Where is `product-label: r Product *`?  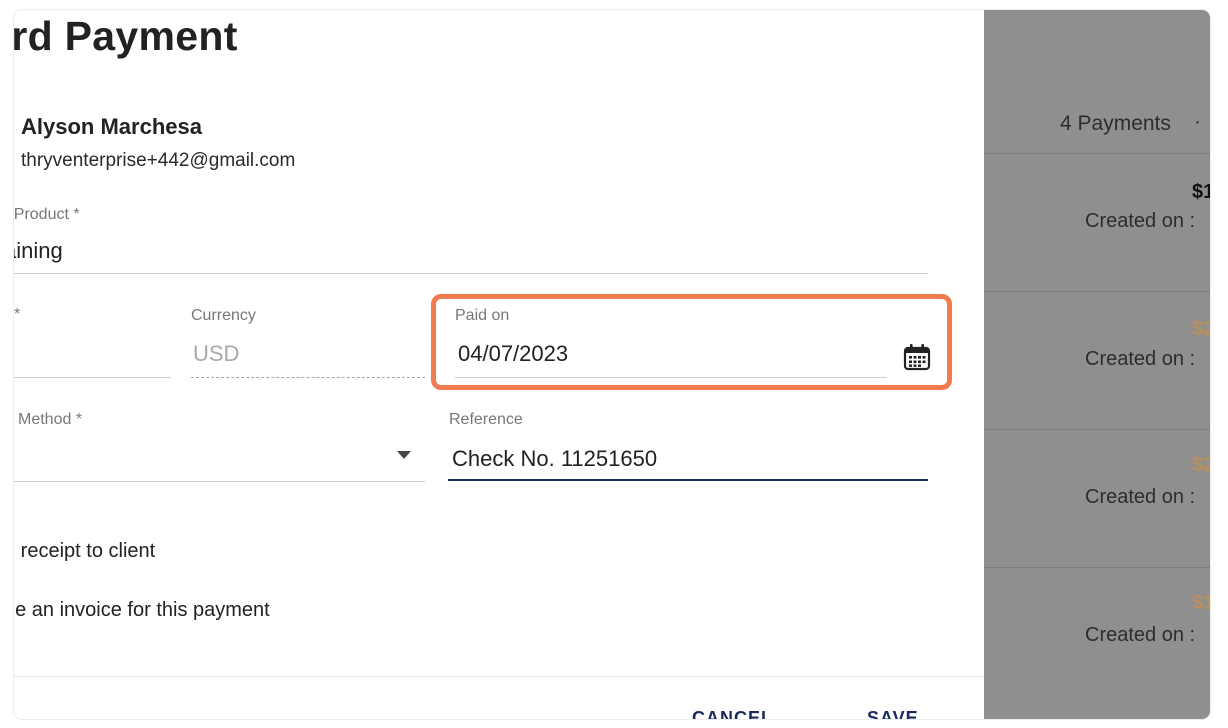 product-label: r Product * is located at coordinates (47, 214).